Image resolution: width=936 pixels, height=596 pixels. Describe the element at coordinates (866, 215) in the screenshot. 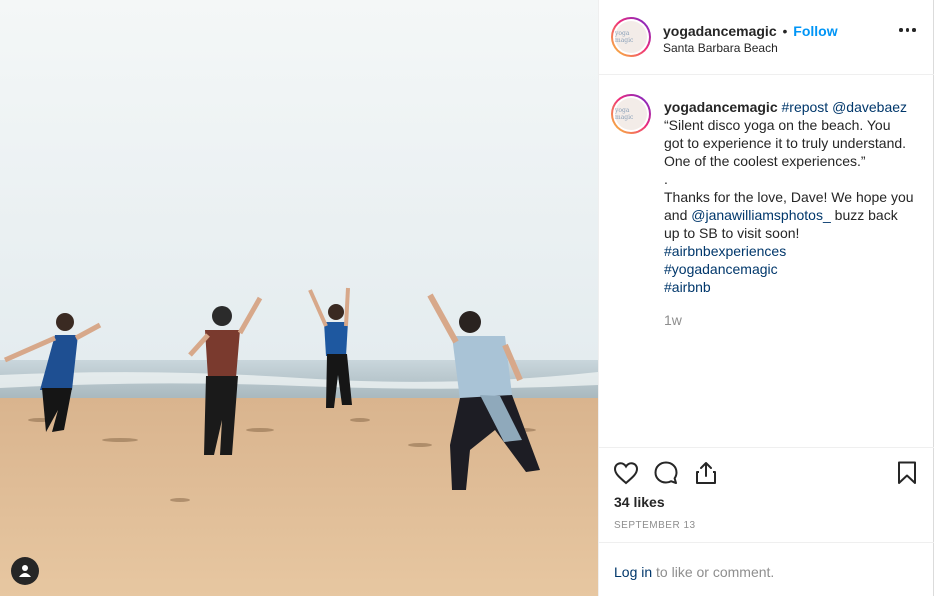

I see `caption-word: buzz back` at that location.